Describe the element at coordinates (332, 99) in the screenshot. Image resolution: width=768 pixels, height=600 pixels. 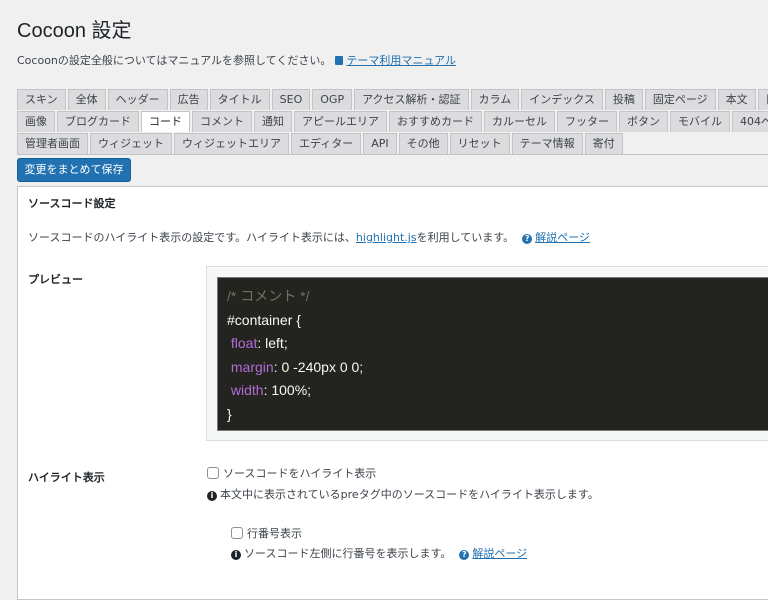
I see `tab-row1-6: OGP` at that location.